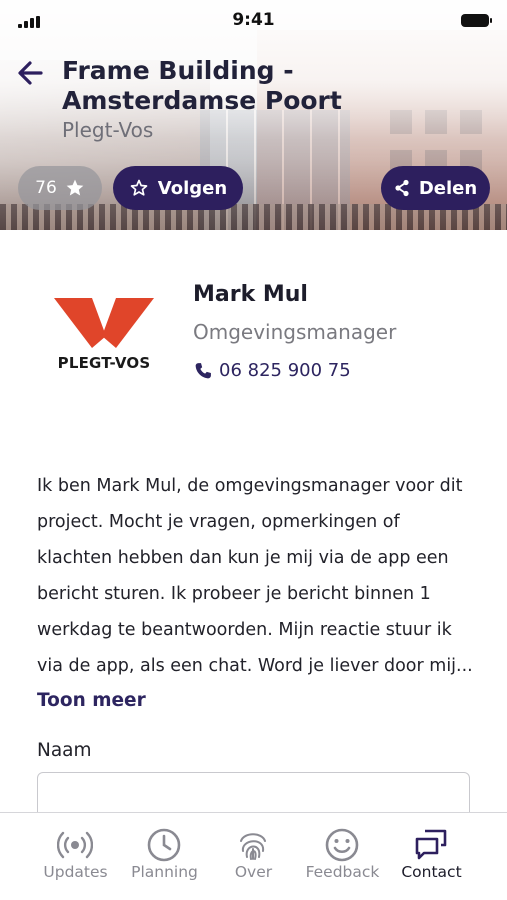  What do you see at coordinates (60, 188) in the screenshot?
I see `rating-badge: 76` at bounding box center [60, 188].